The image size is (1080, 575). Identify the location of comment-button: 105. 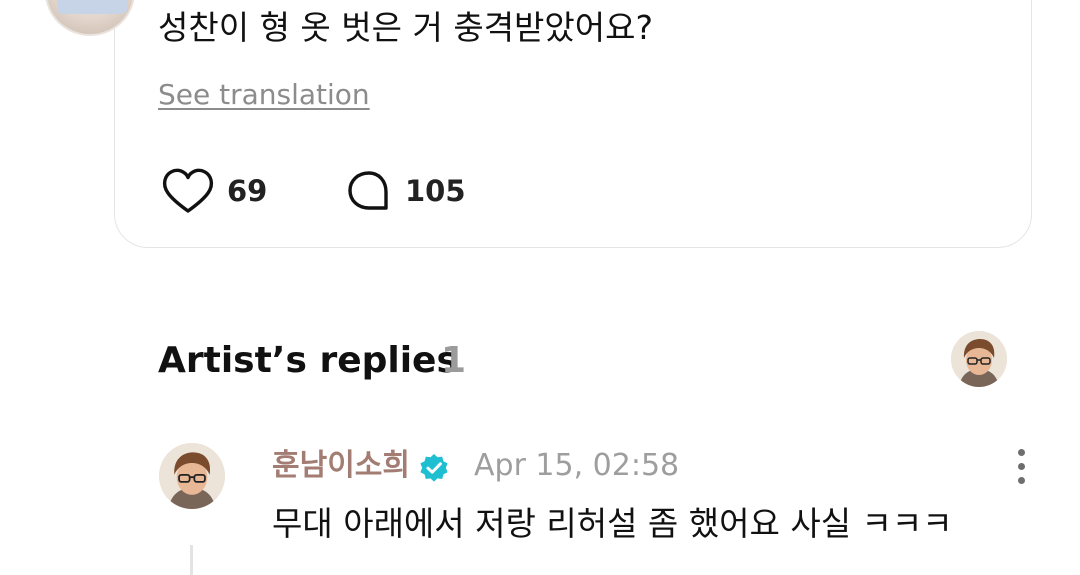
(405, 191).